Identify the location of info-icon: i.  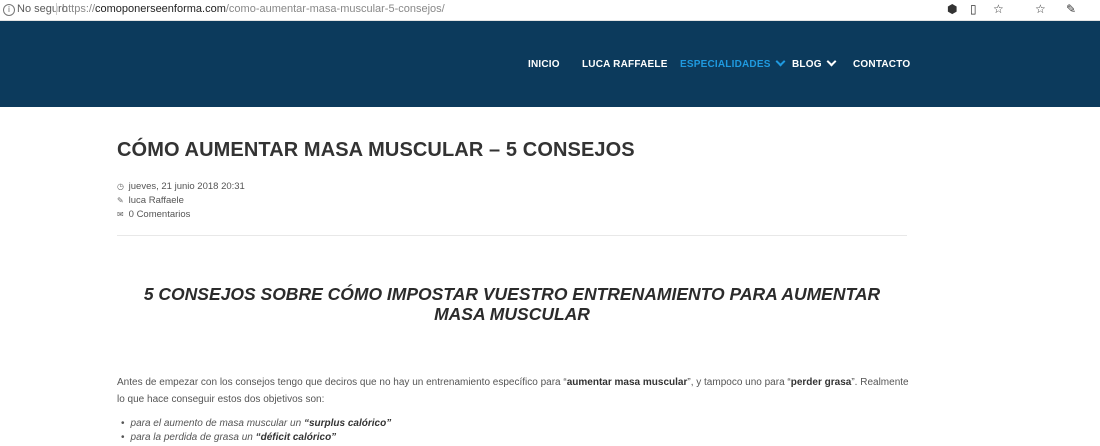
(9, 10).